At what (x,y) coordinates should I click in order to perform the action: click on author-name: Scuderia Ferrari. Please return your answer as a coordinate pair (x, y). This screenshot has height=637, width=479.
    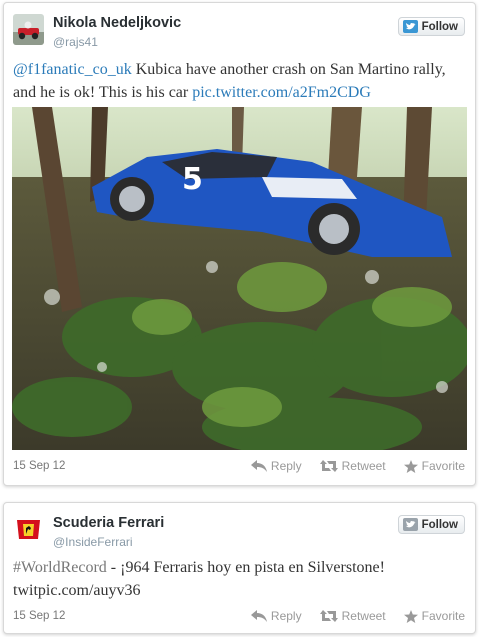
    Looking at the image, I should click on (108, 523).